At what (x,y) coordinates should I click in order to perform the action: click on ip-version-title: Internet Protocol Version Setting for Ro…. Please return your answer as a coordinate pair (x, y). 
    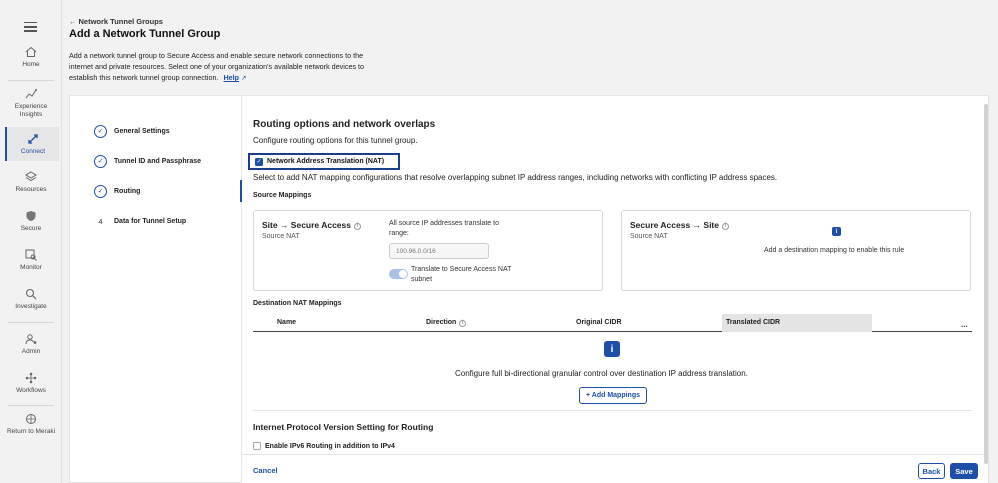
    Looking at the image, I should click on (343, 427).